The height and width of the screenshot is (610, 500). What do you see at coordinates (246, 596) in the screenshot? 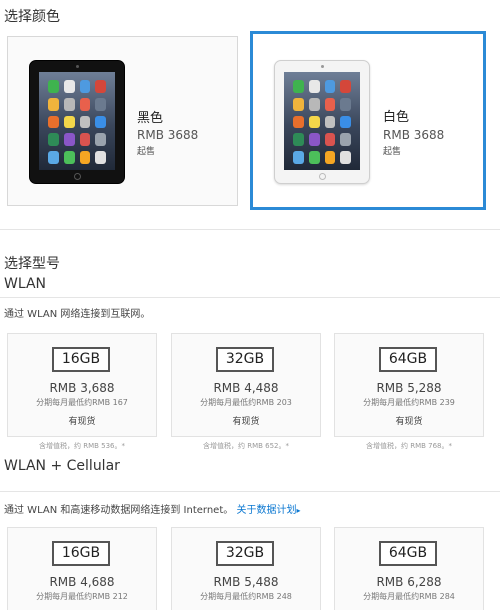
I see `installment-text: 分期每月最低约RMB 248` at bounding box center [246, 596].